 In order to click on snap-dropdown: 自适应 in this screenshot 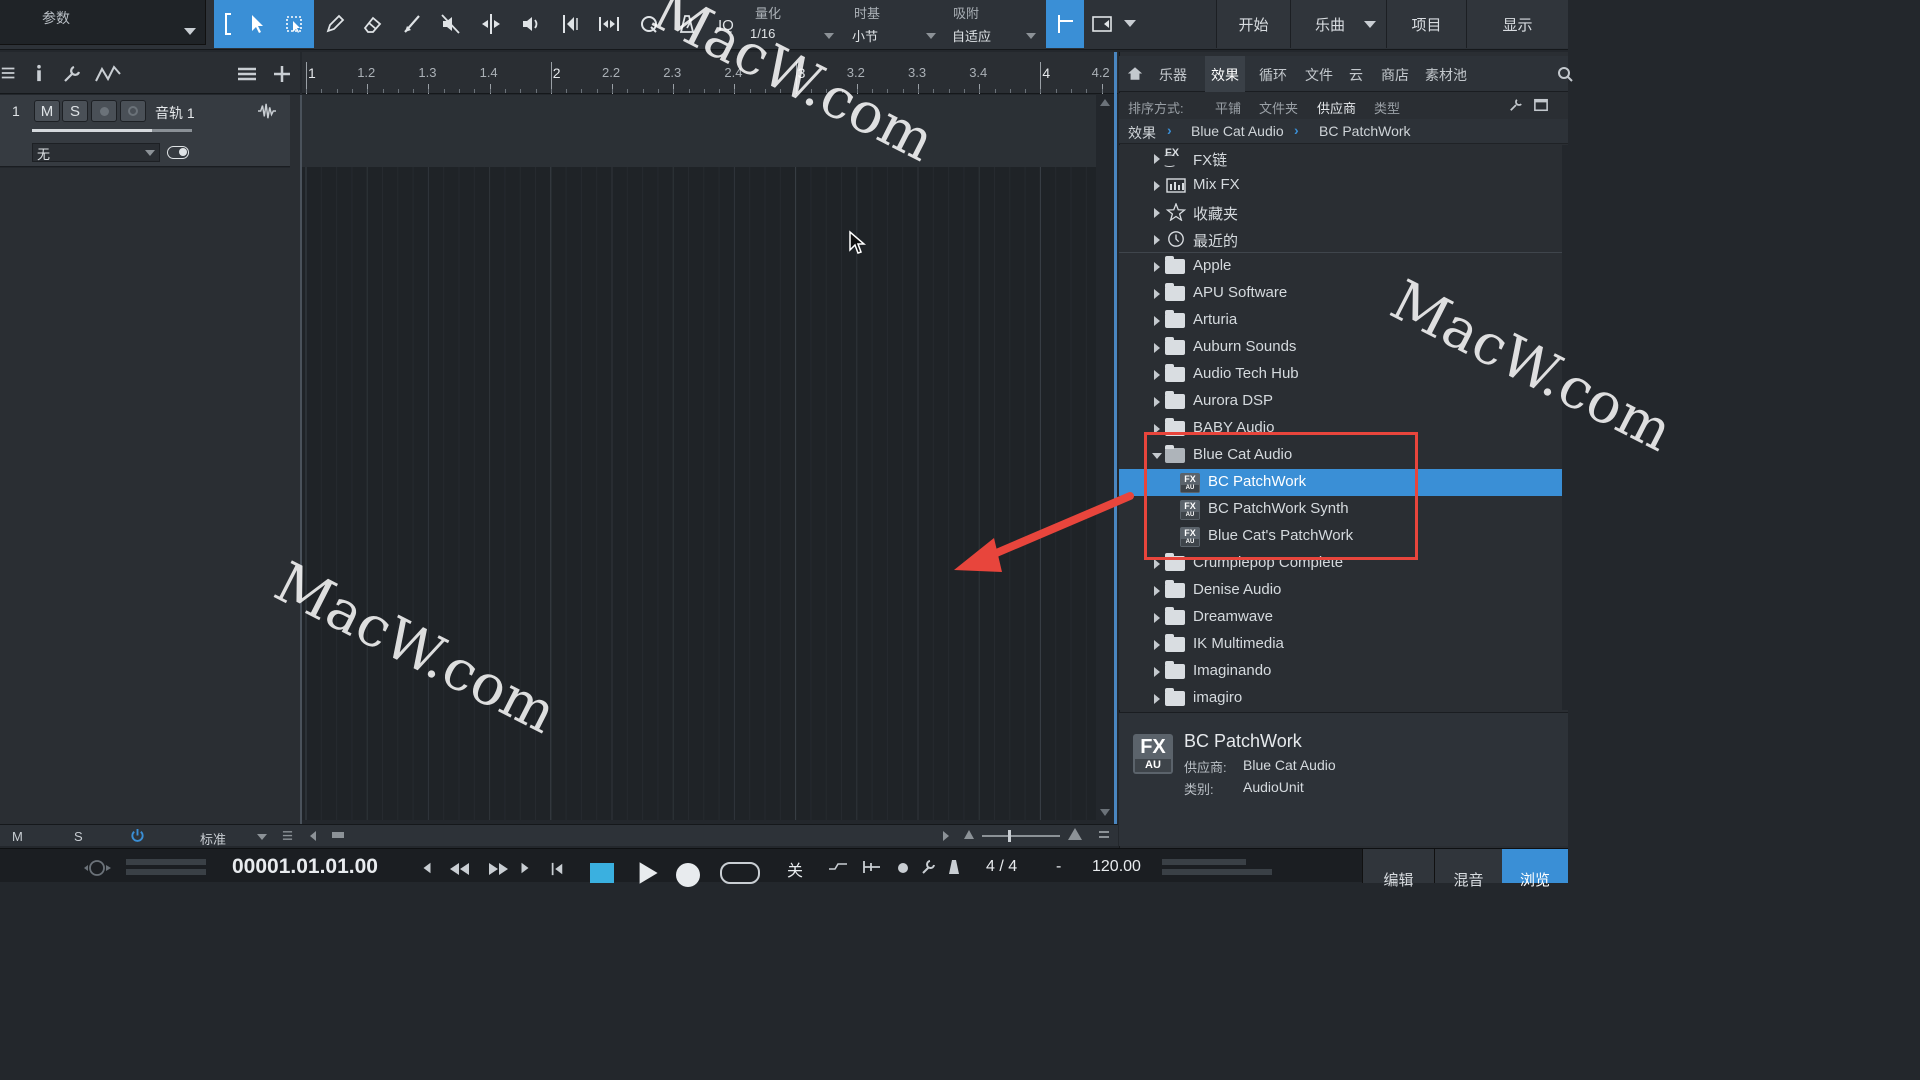, I will do `click(996, 36)`.